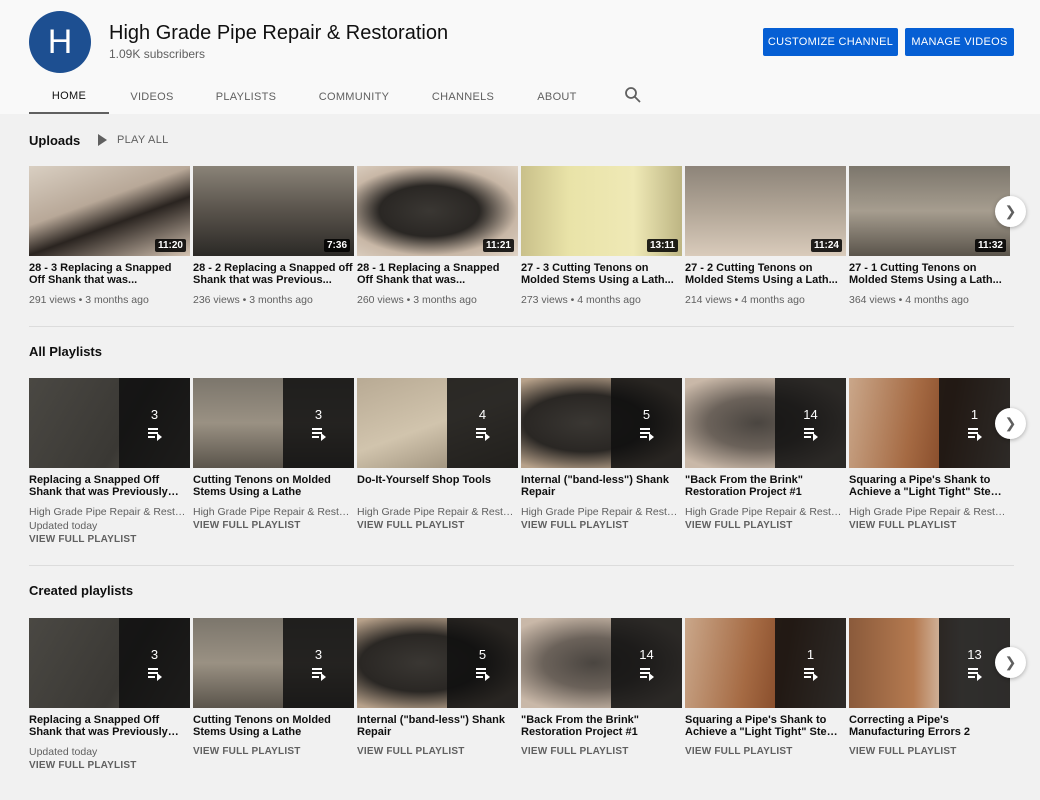 The height and width of the screenshot is (800, 1040). What do you see at coordinates (109, 211) in the screenshot?
I see `video-thumbnail: 11:20` at bounding box center [109, 211].